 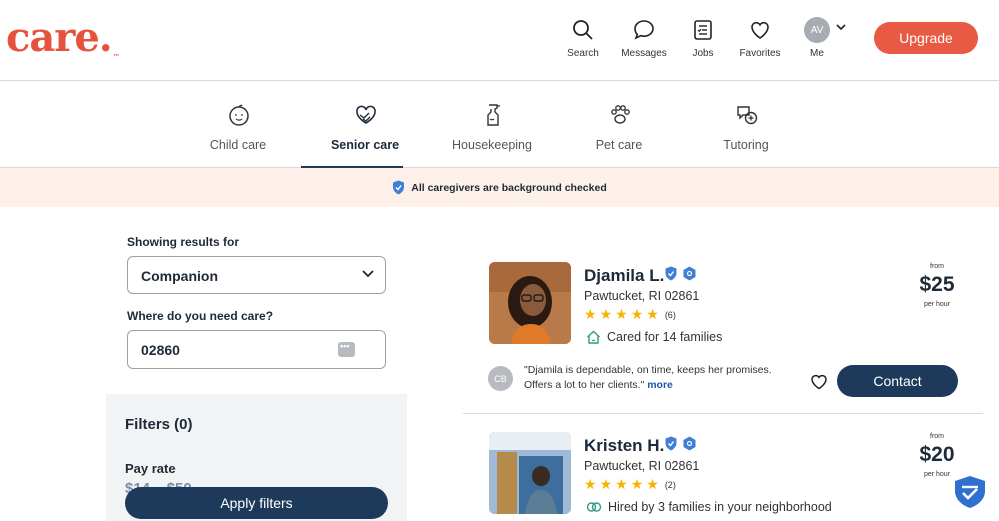 What do you see at coordinates (150, 468) in the screenshot?
I see `pay-rate-label: Pay rate` at bounding box center [150, 468].